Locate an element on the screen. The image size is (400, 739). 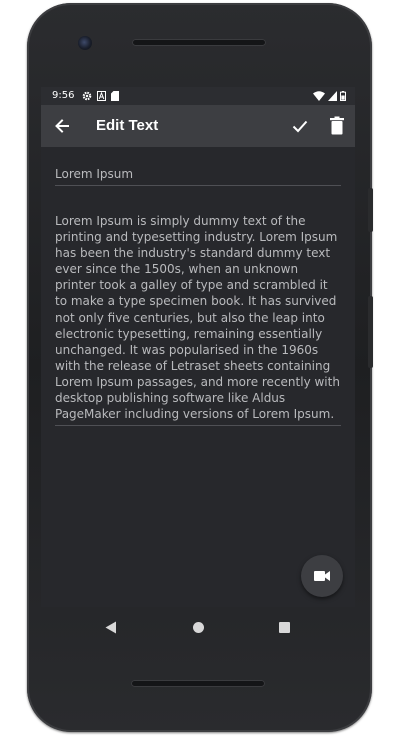
record-video-button is located at coordinates (322, 576).